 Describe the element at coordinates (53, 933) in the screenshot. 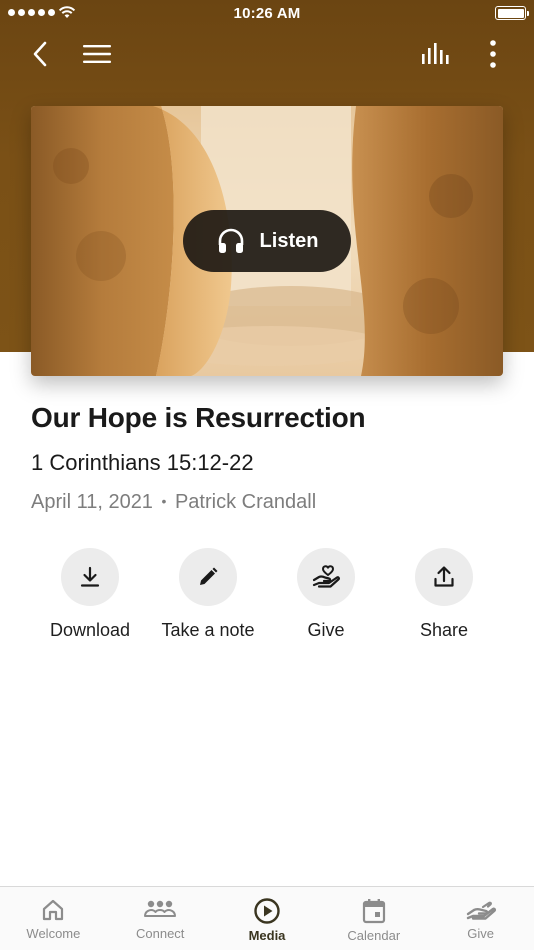

I see `tab-welcome-label: Welcome` at that location.